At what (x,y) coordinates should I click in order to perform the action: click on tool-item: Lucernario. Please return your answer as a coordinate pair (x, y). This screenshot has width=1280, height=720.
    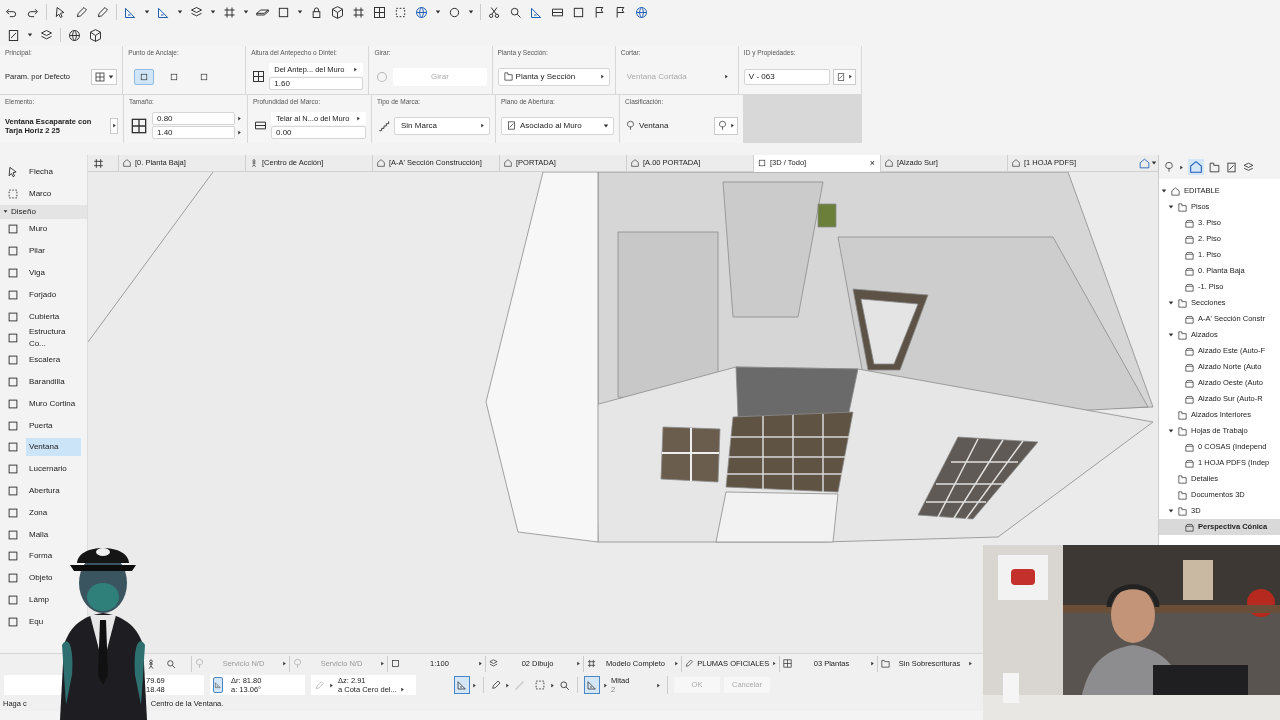
    Looking at the image, I should click on (48, 469).